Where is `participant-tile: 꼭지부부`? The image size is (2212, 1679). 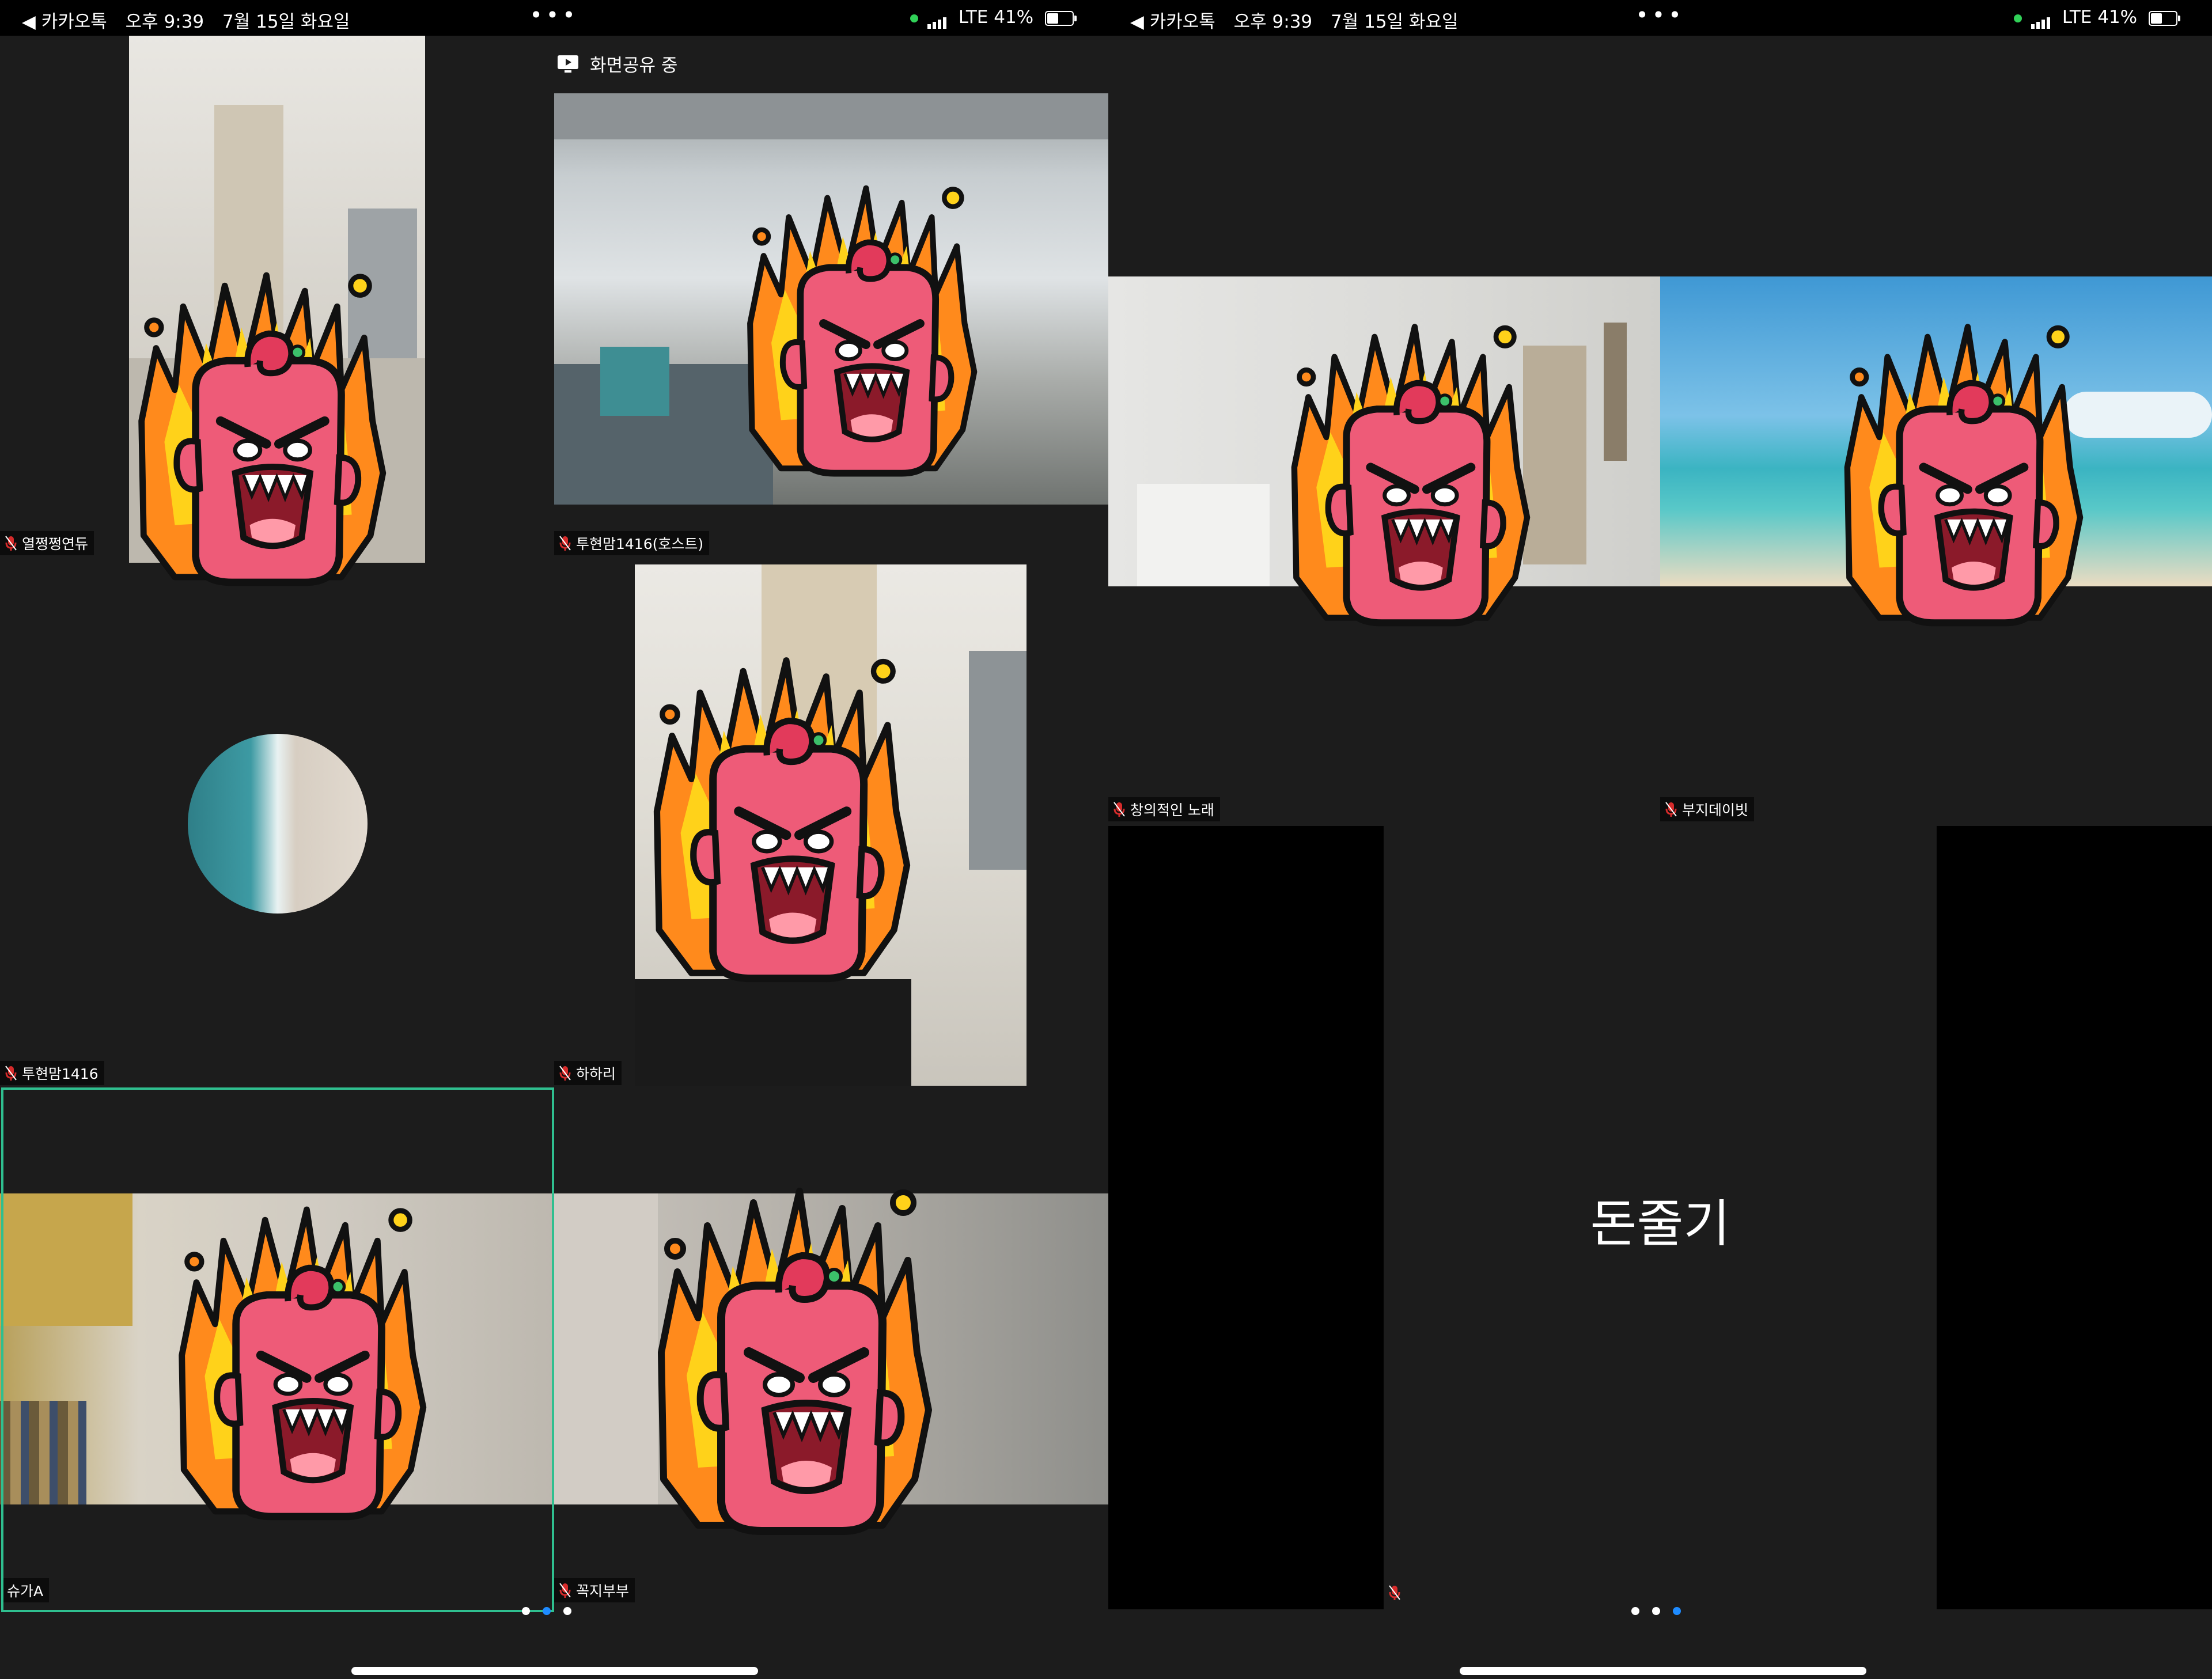
participant-tile: 꼭지부부 is located at coordinates (831, 1348).